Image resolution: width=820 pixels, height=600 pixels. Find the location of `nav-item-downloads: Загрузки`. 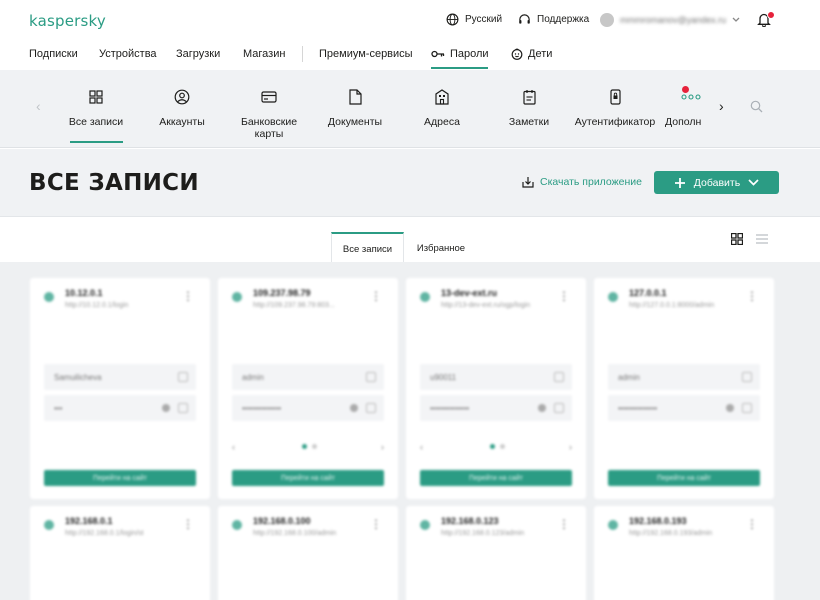

nav-item-downloads: Загрузки is located at coordinates (198, 54).